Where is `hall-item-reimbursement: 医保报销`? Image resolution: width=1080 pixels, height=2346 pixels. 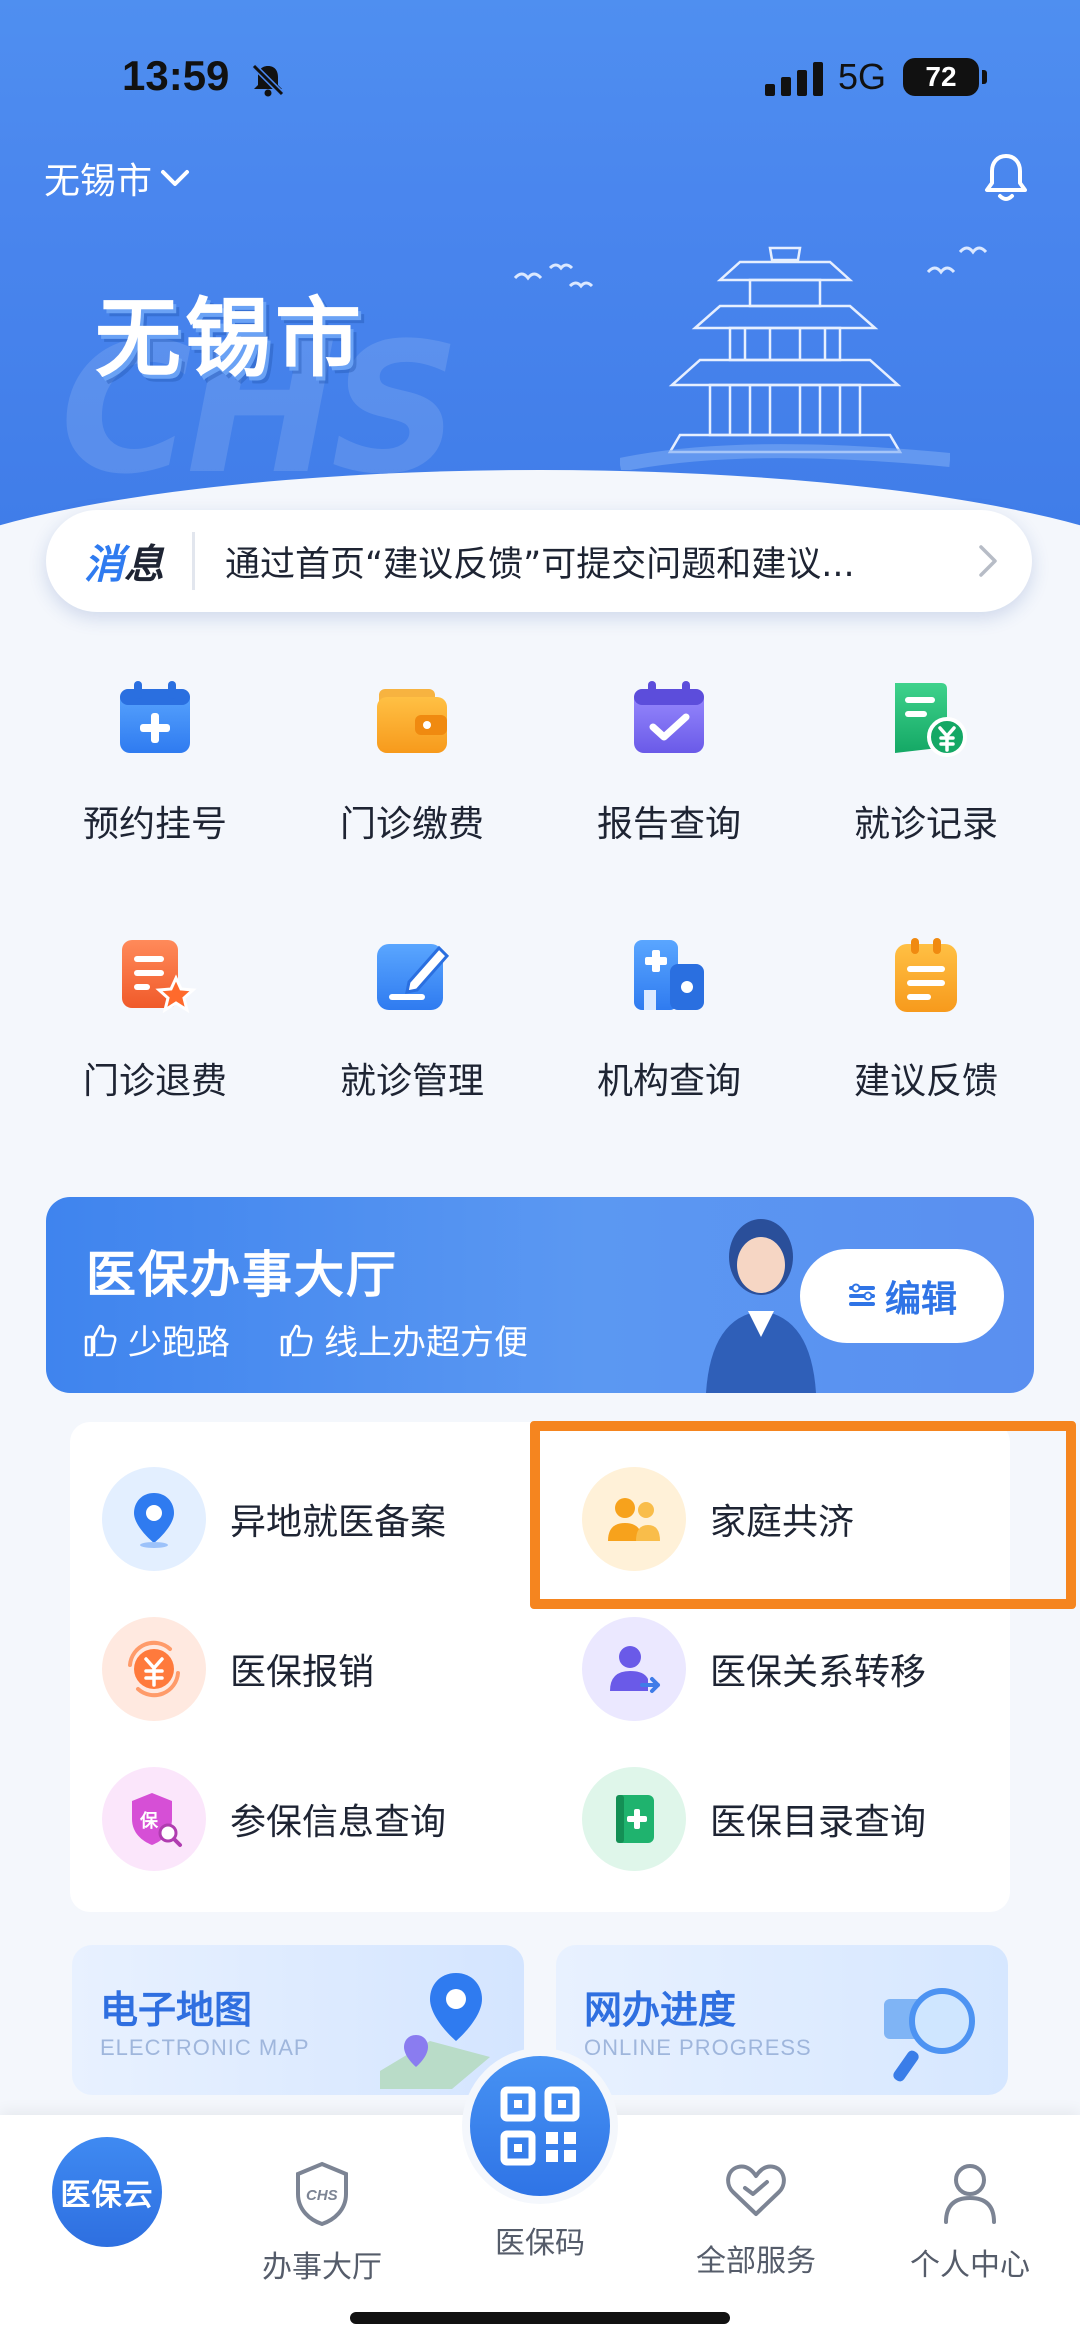
hall-item-reimbursement: 医保报销 is located at coordinates (238, 1669).